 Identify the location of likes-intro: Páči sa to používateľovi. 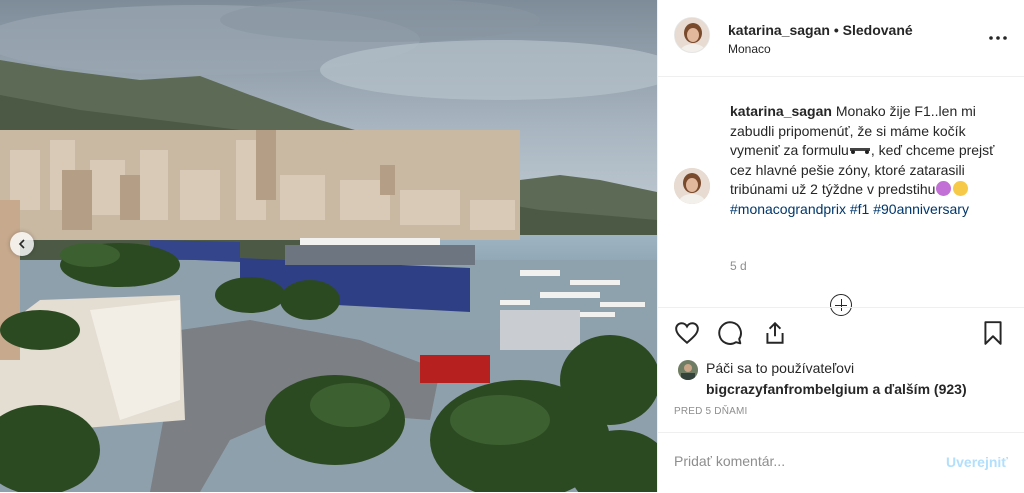
(780, 368).